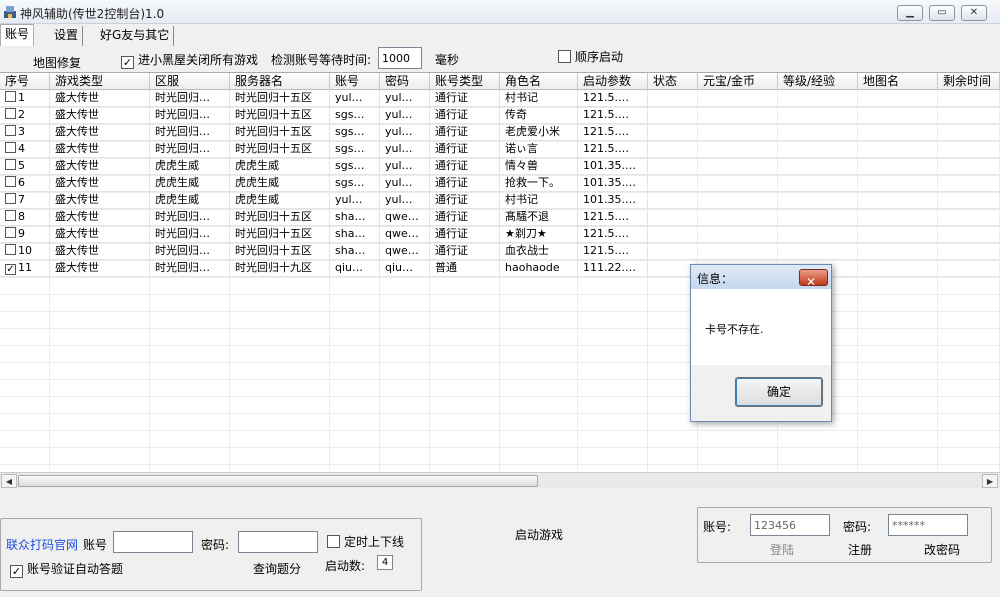 Image resolution: width=1000 pixels, height=597 pixels. I want to click on captcha-account-input, so click(153, 542).